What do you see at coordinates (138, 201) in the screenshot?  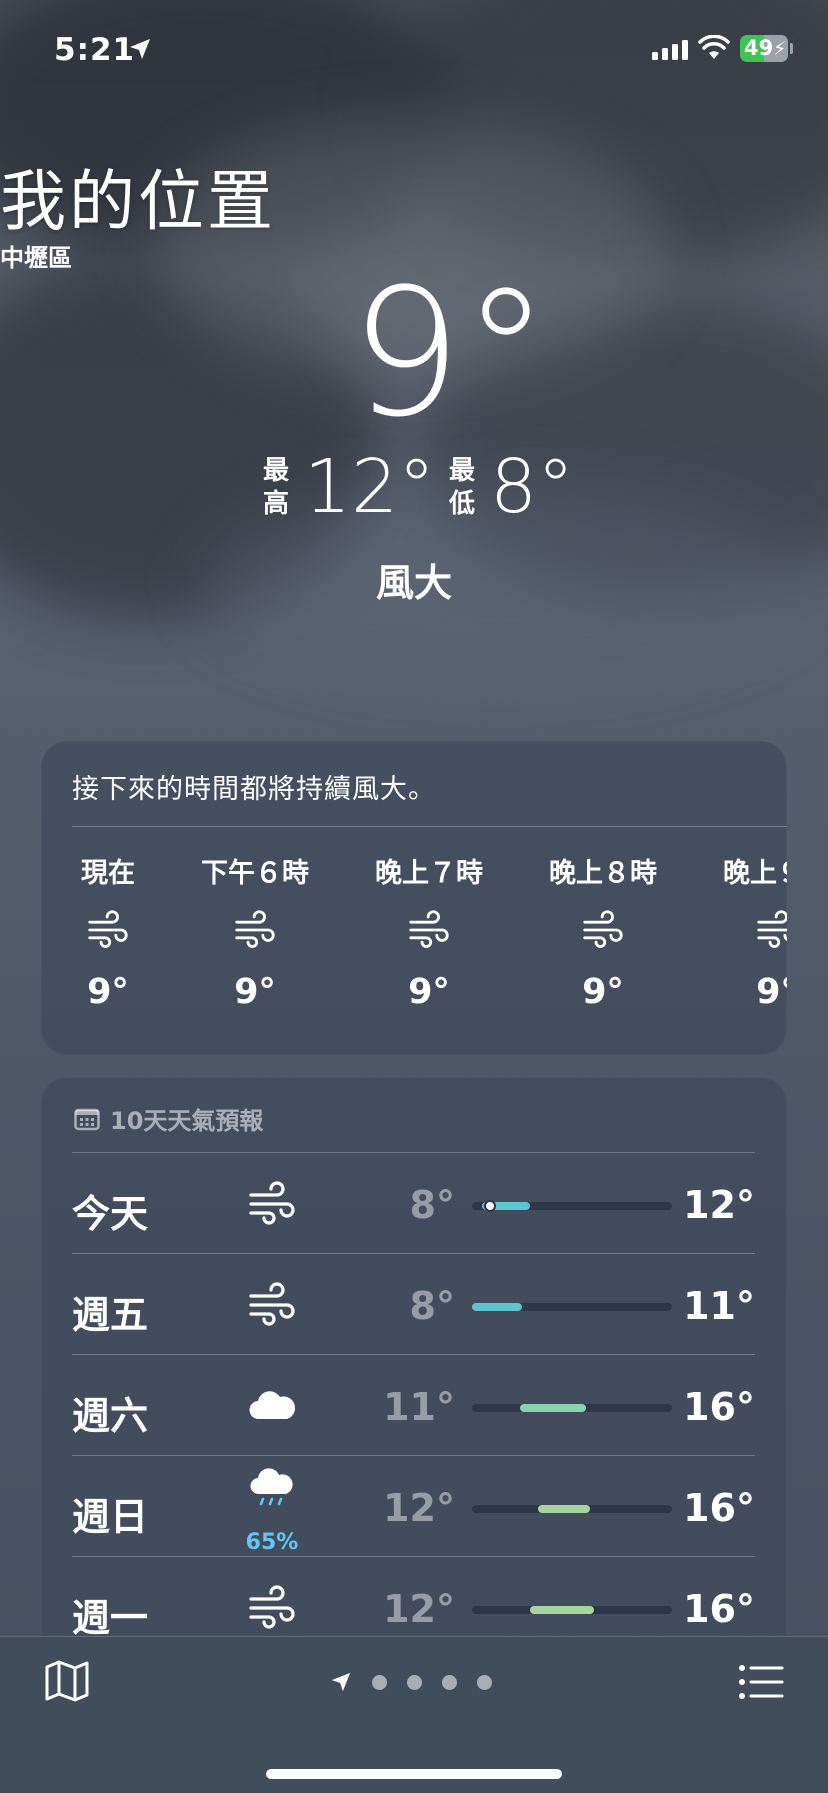 I see `location-title: 我的位置` at bounding box center [138, 201].